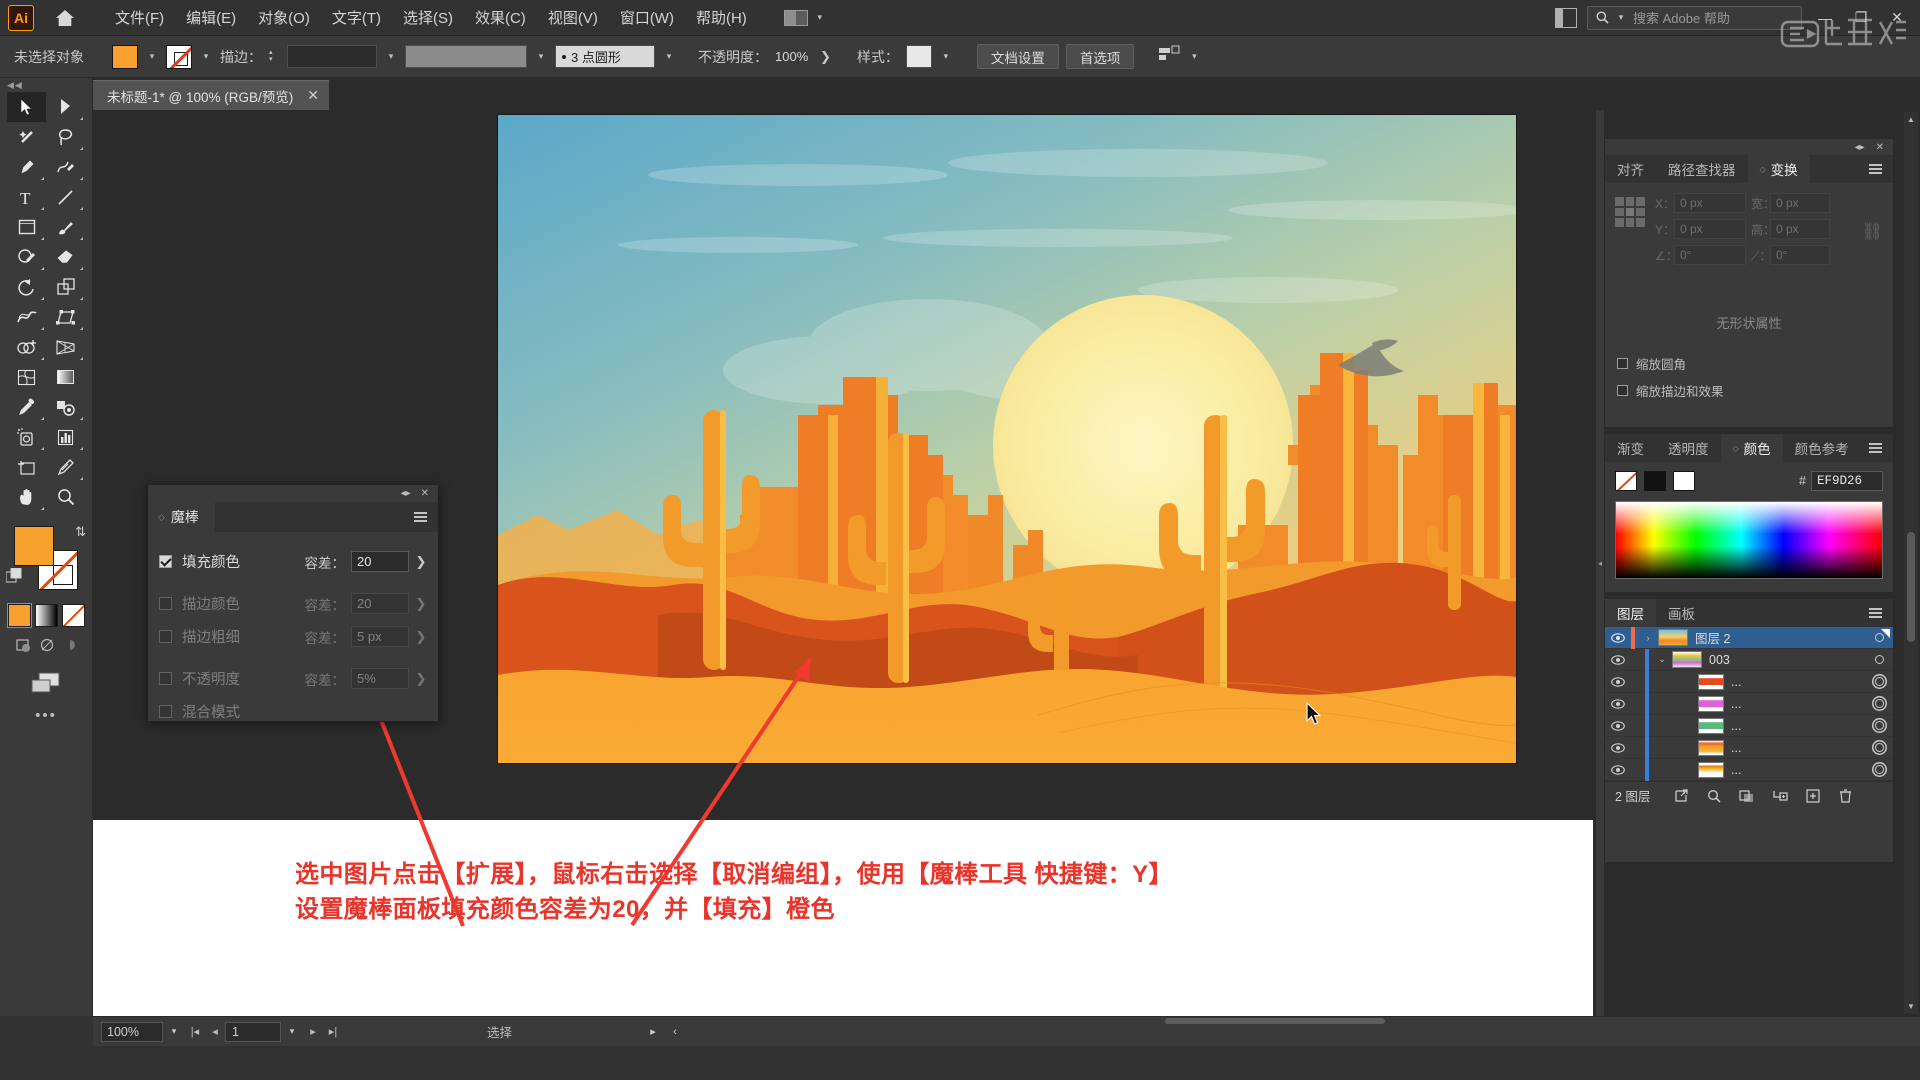 The width and height of the screenshot is (1920, 1080). I want to click on delete-layer-icon, so click(1845, 795).